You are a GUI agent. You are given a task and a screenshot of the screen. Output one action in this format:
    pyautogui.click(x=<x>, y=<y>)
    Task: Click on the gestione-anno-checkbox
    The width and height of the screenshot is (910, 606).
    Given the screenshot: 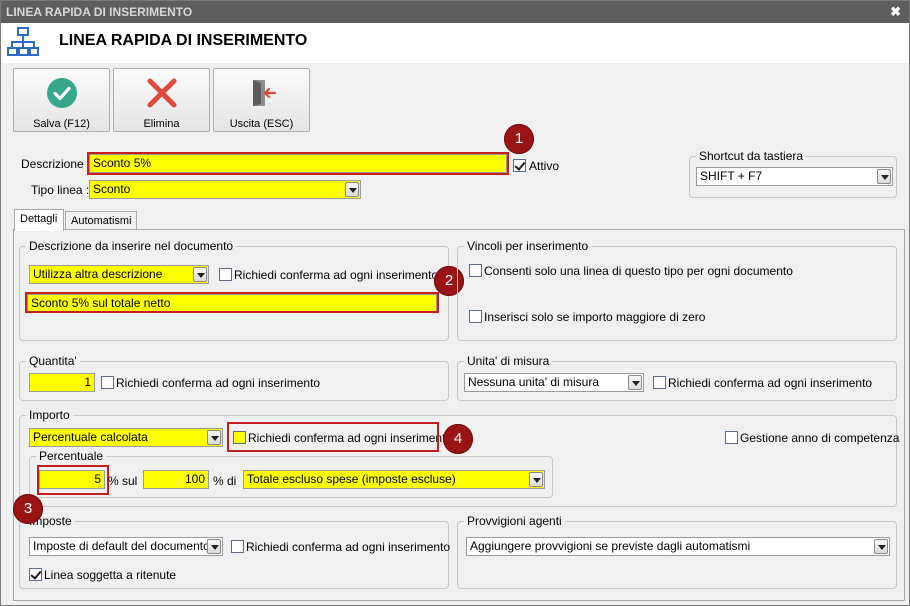 What is the action you would take?
    pyautogui.click(x=731, y=437)
    